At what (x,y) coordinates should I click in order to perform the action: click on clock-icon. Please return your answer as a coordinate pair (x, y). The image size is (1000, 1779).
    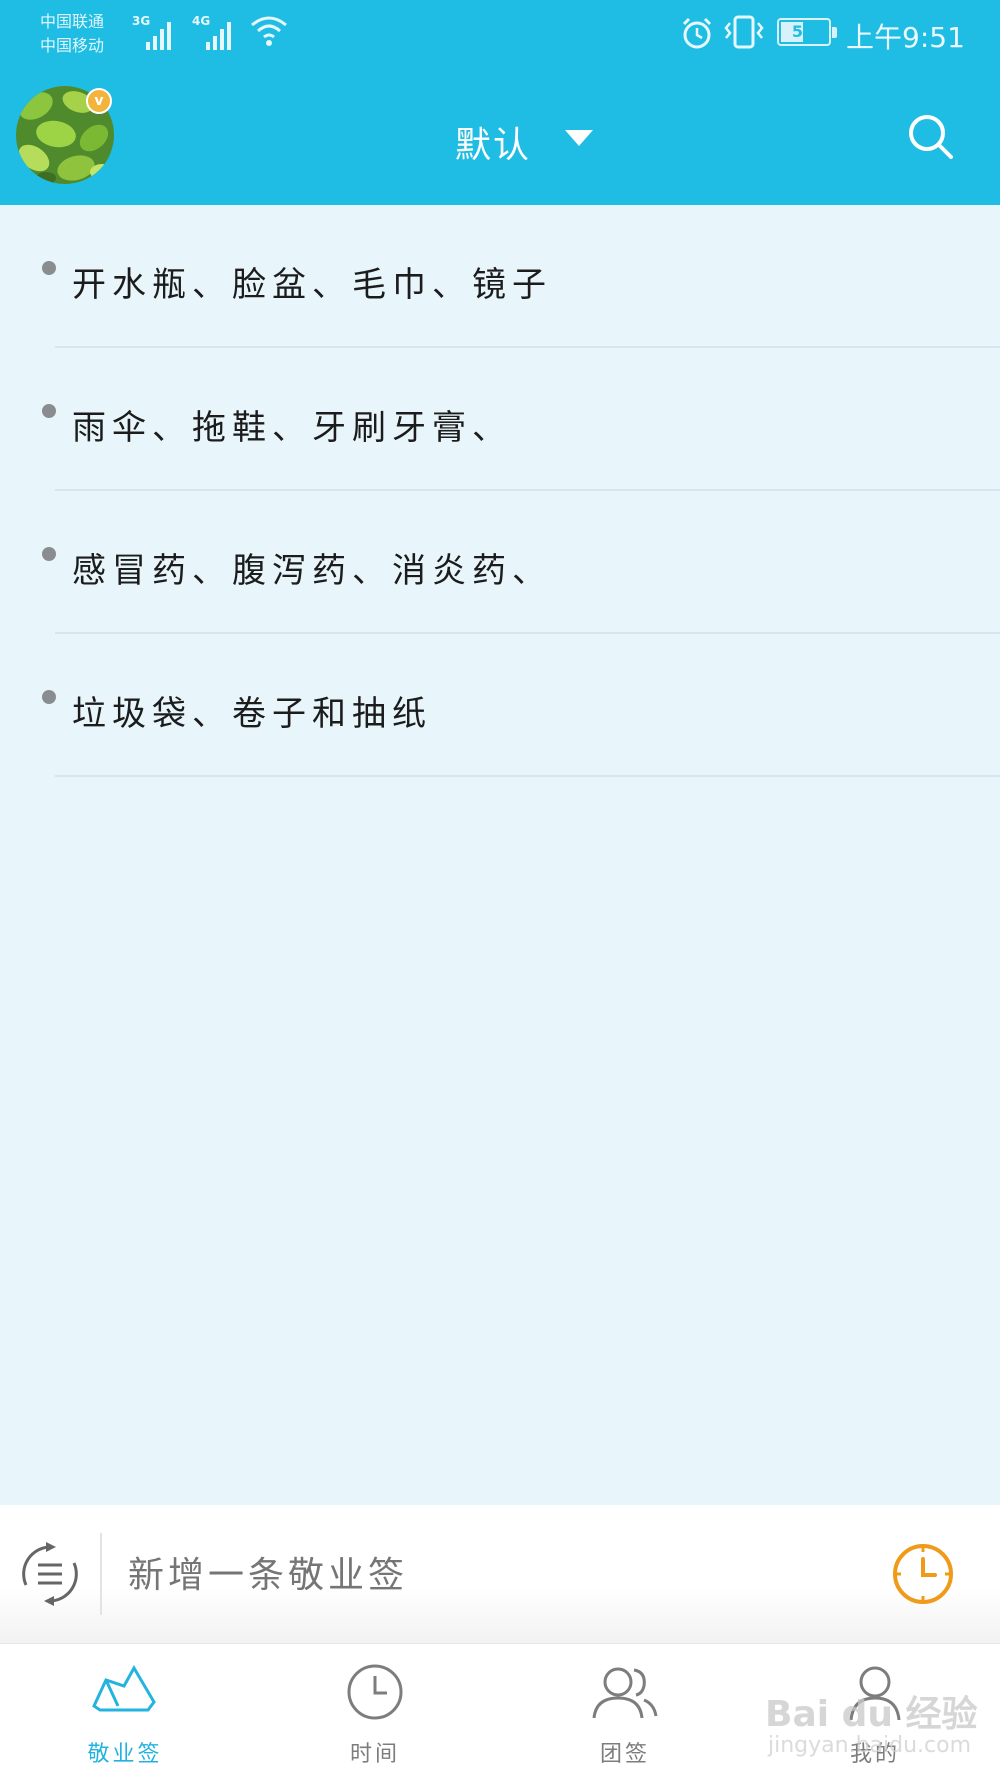
    Looking at the image, I should click on (375, 1692).